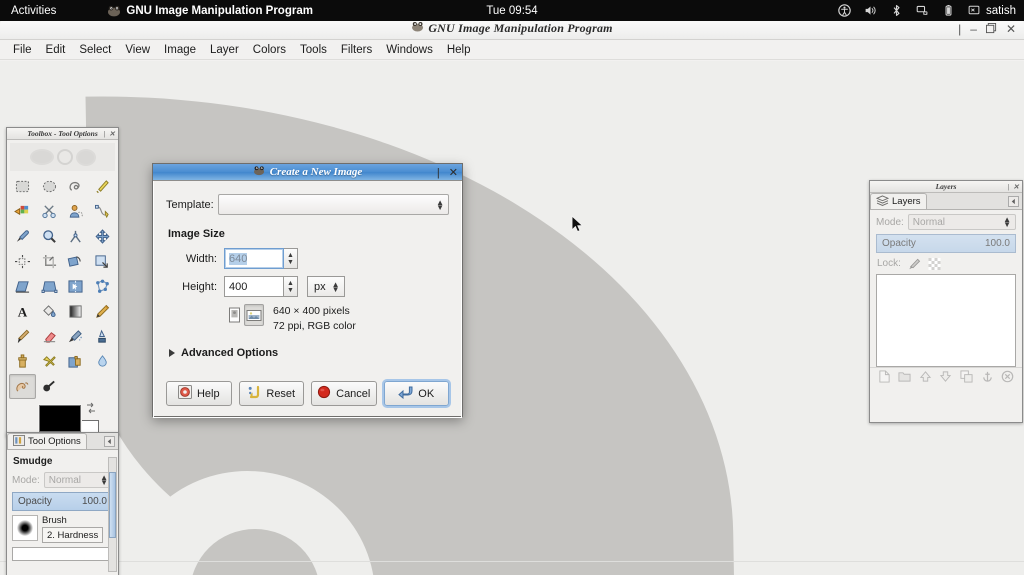 This screenshot has height=575, width=1024. Describe the element at coordinates (49, 186) in the screenshot. I see `ellipse-select-tool` at that location.